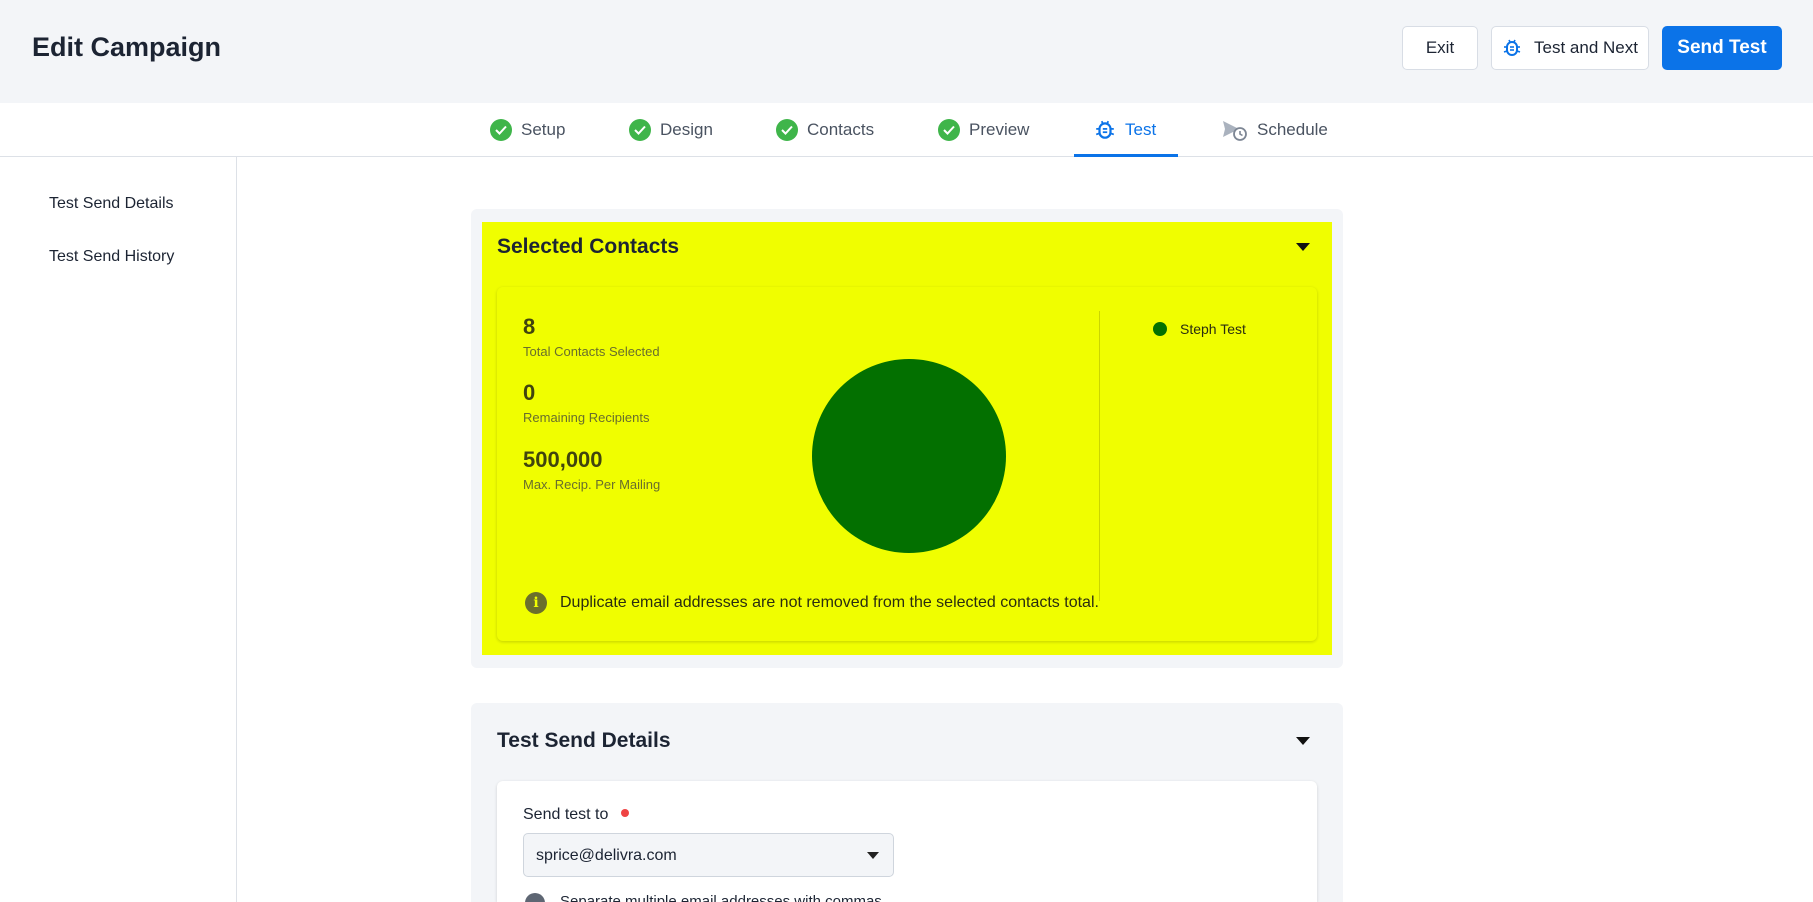 Image resolution: width=1813 pixels, height=902 pixels. I want to click on send-test-to-select: sprice@delivra.com, so click(708, 855).